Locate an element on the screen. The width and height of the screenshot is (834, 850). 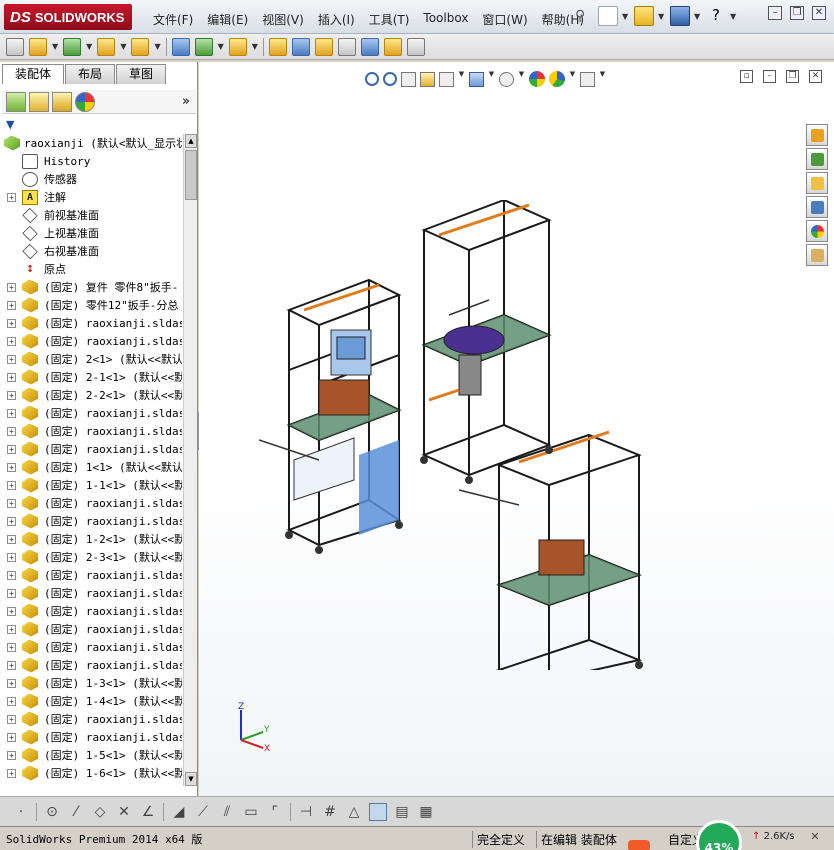
appearances-icon is located at coordinates (817, 231).